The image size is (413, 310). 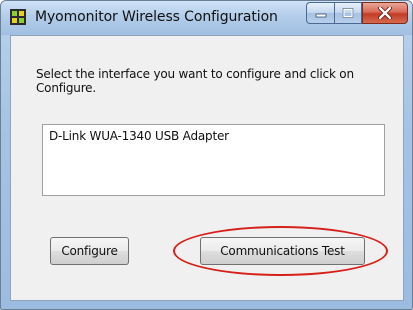 I want to click on window-title: Myomonitor Wireless Configuration, so click(x=156, y=17).